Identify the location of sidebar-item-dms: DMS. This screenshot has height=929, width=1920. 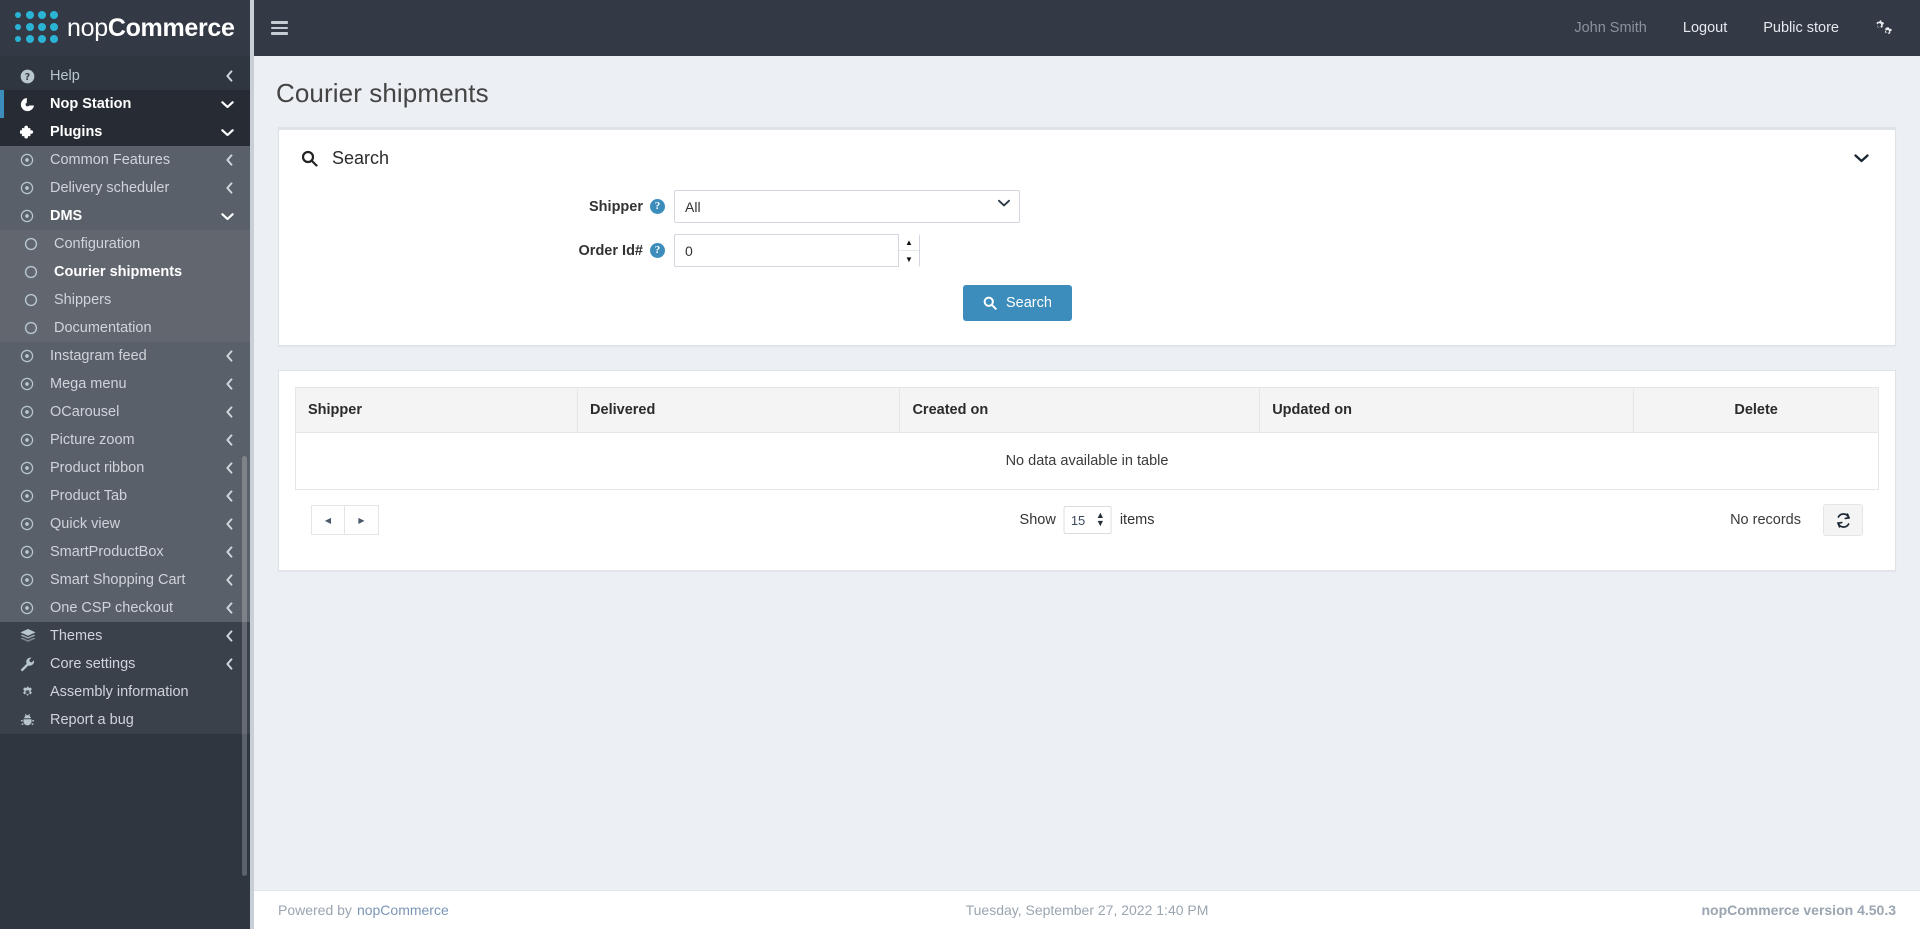
(125, 216).